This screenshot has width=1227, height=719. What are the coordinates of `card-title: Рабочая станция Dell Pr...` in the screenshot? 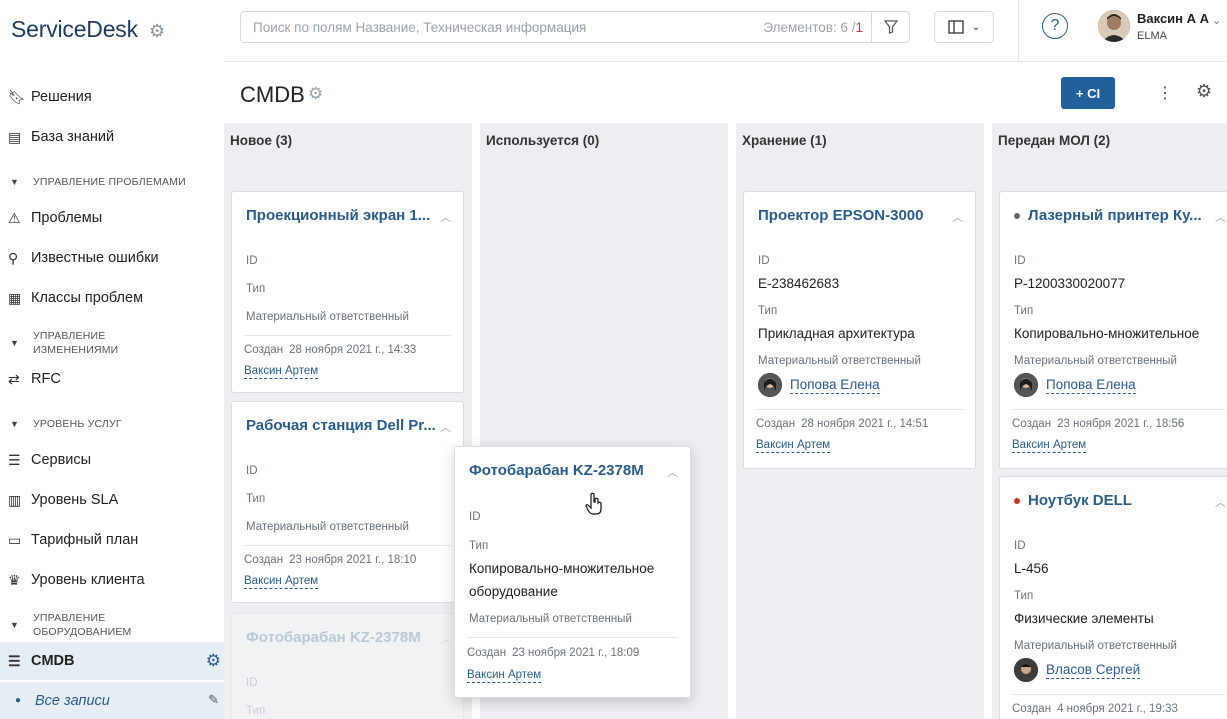 It's located at (341, 425).